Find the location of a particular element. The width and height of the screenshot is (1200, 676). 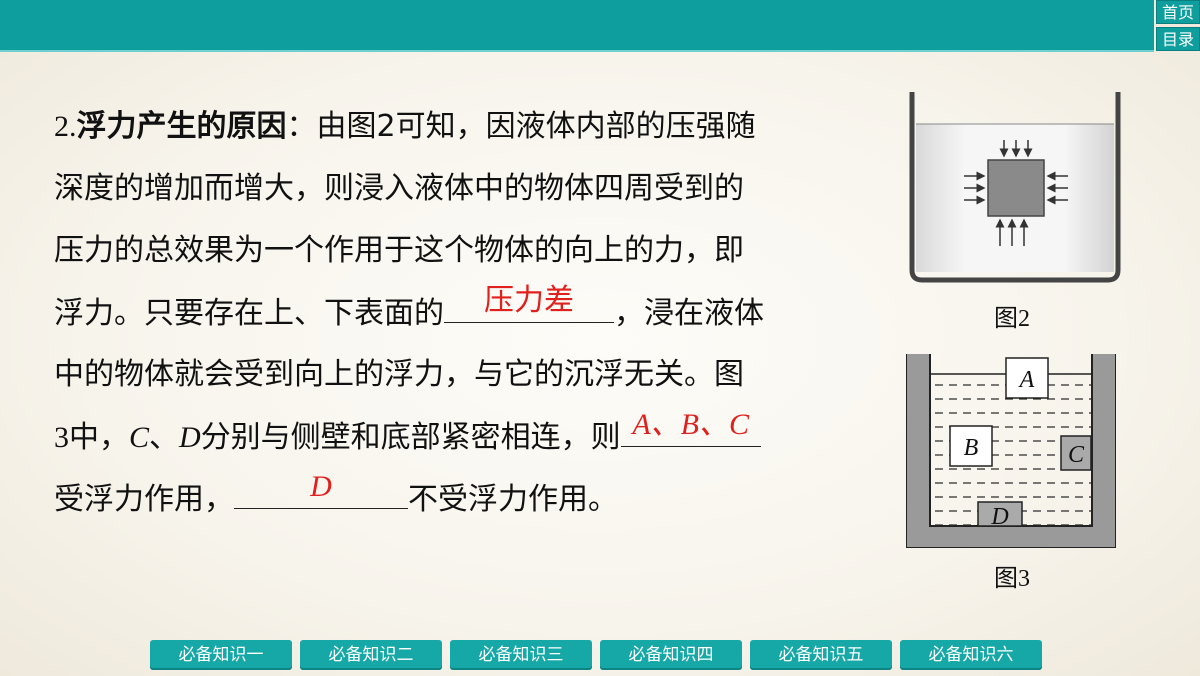

tab-knowledge-4: 必备知识四 is located at coordinates (671, 655).